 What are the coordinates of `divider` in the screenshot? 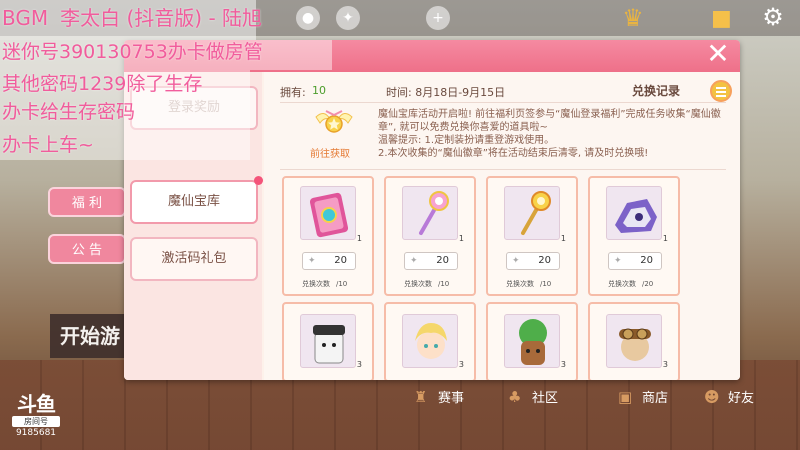 It's located at (503, 102).